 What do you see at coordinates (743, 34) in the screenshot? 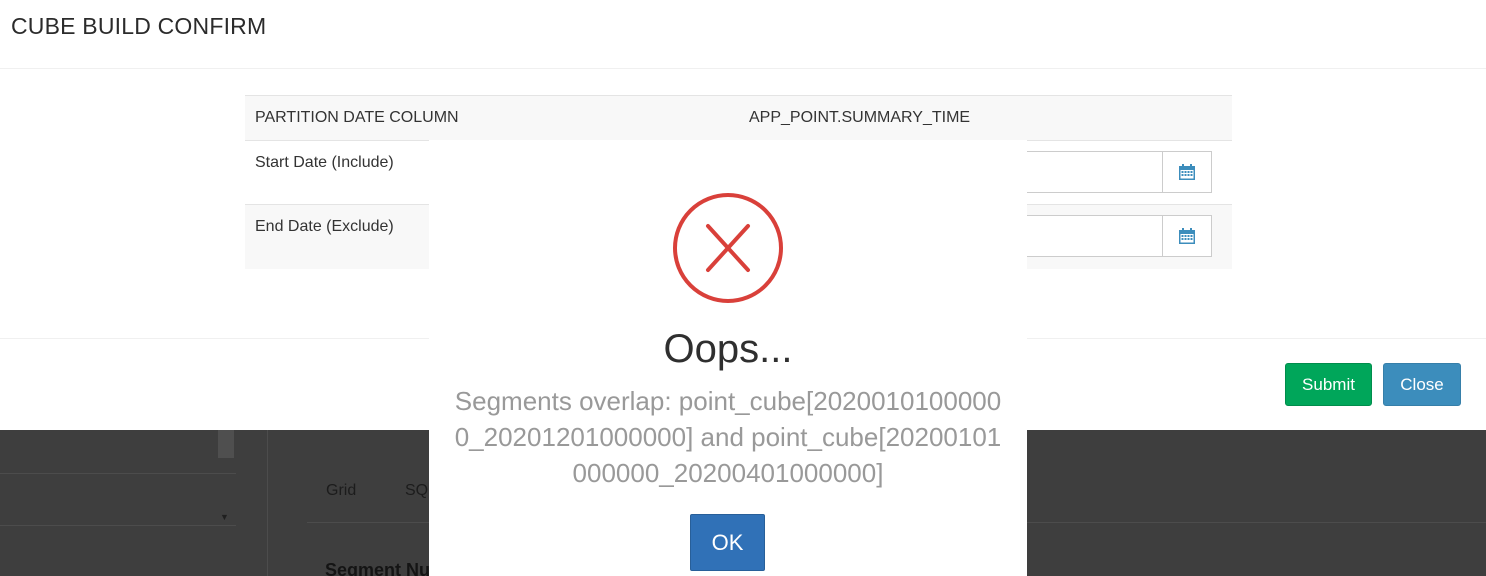
I see `modal-header: CUBE BUILD CONFIRM` at bounding box center [743, 34].